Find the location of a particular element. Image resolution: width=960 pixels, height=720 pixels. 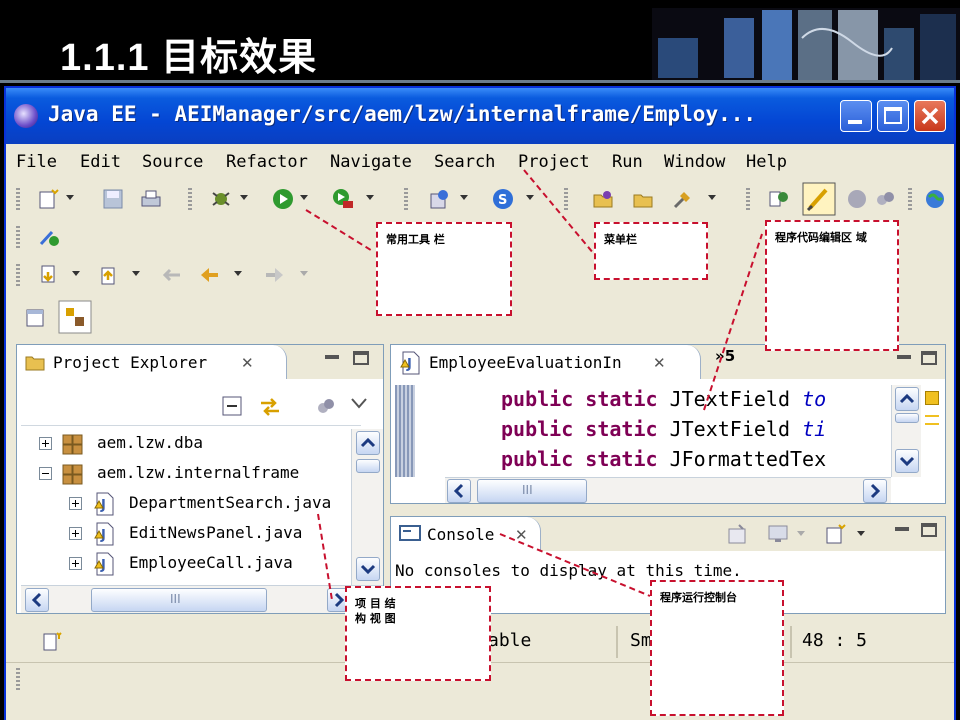

tab-project-explorer: Project Explorer ✕ is located at coordinates (152, 362).